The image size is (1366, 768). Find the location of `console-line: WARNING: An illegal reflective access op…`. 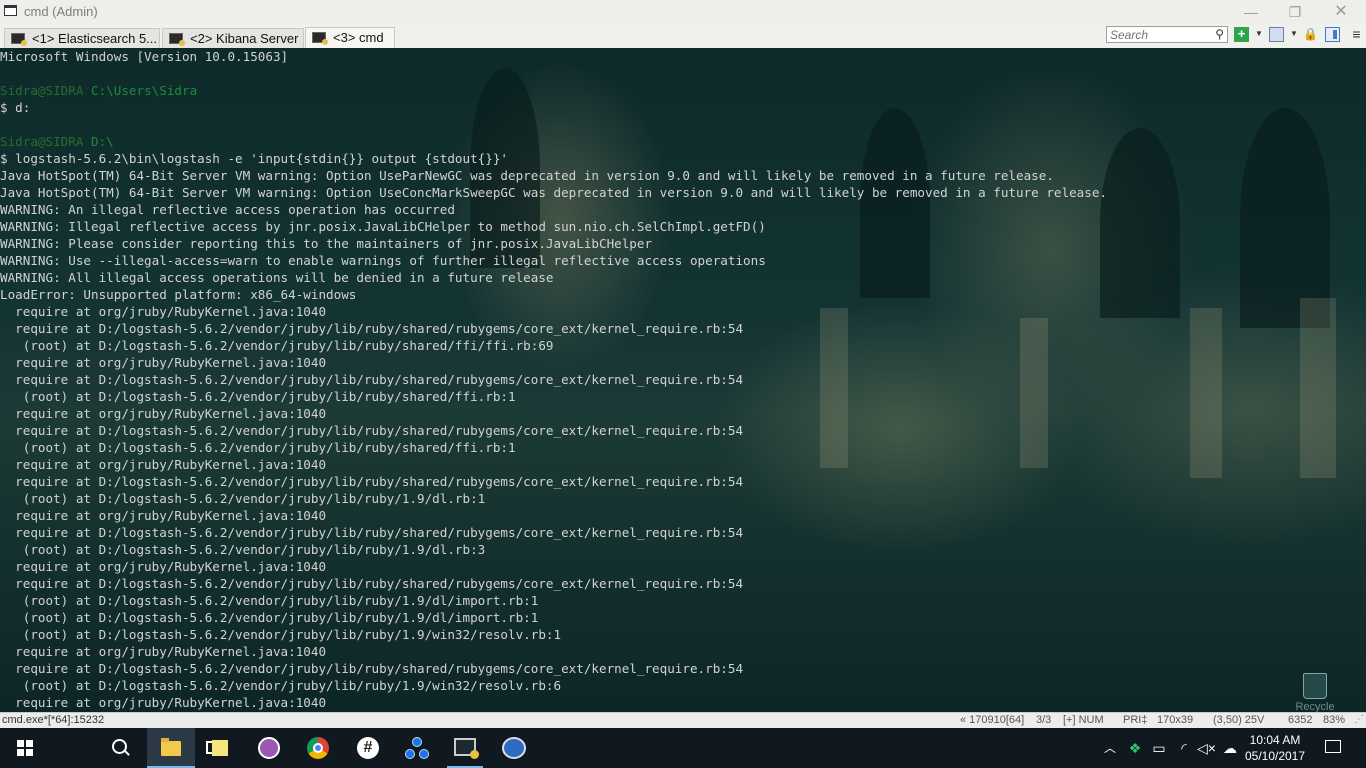

console-line: WARNING: An illegal reflective access op… is located at coordinates (227, 209).